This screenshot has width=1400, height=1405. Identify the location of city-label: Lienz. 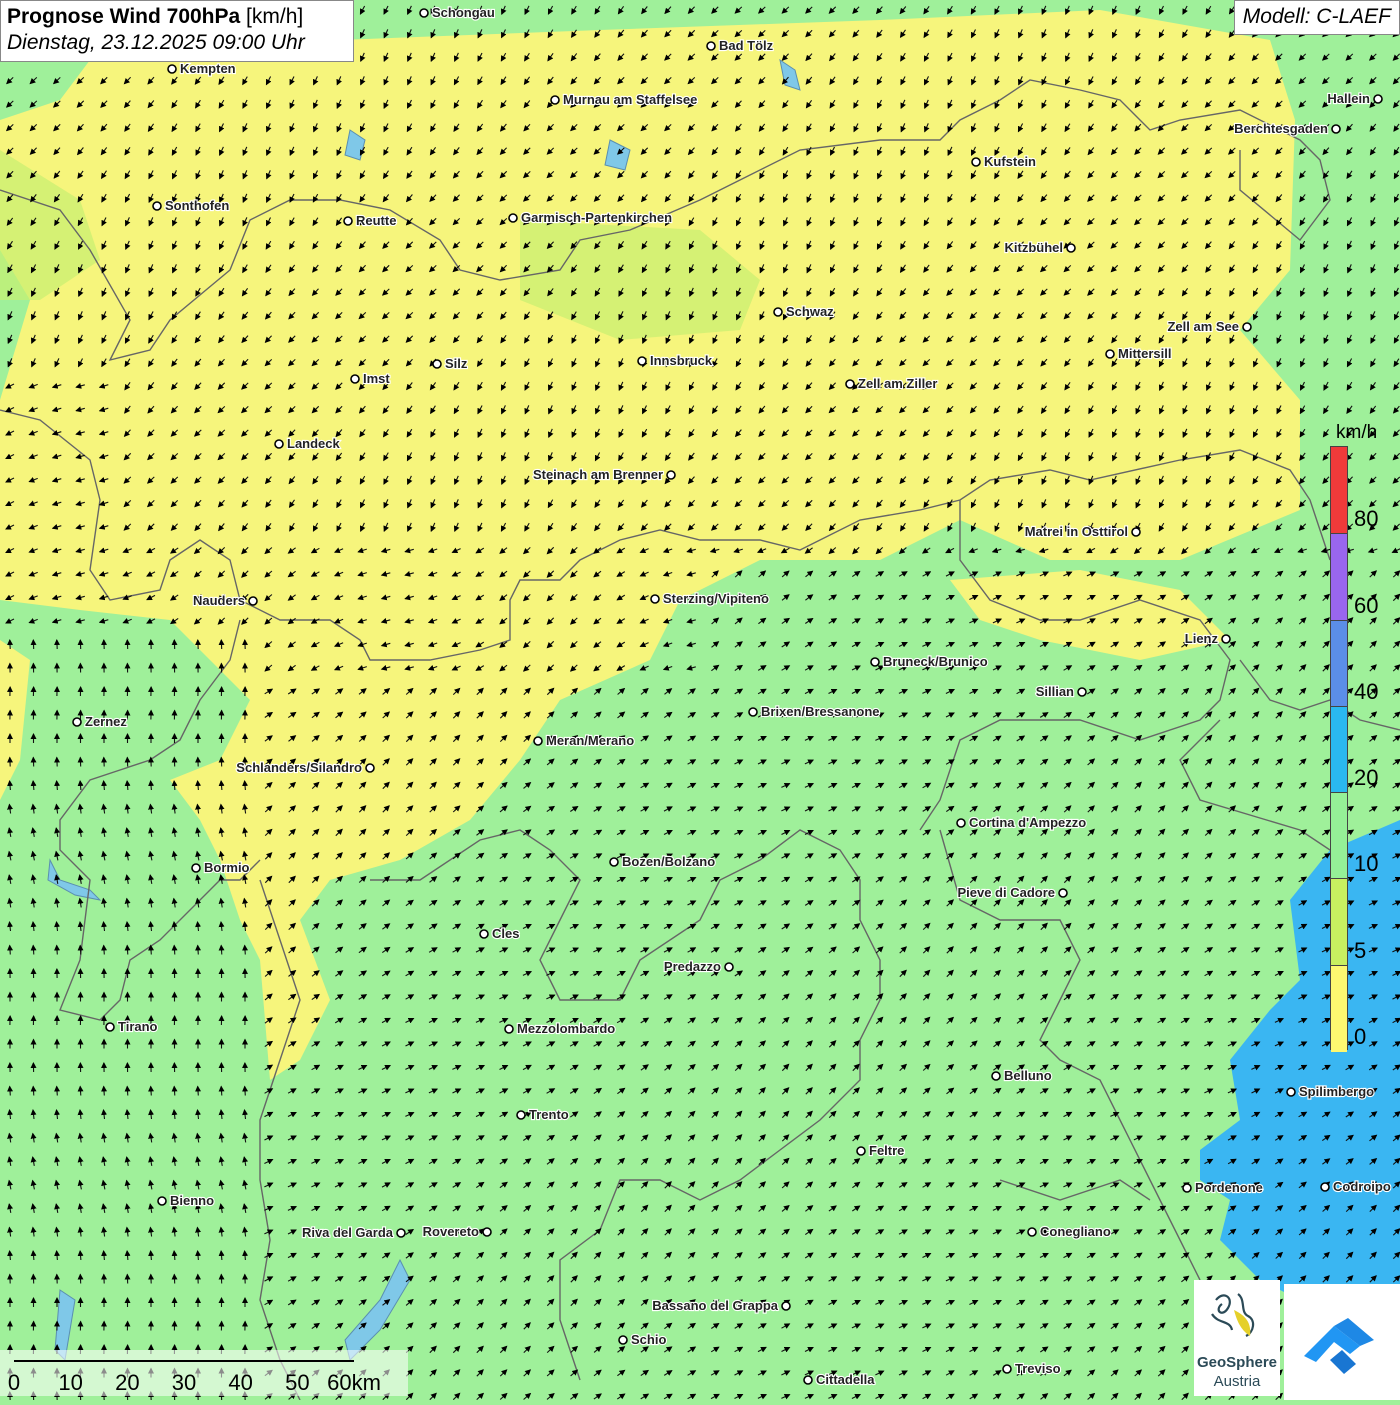
(1202, 638).